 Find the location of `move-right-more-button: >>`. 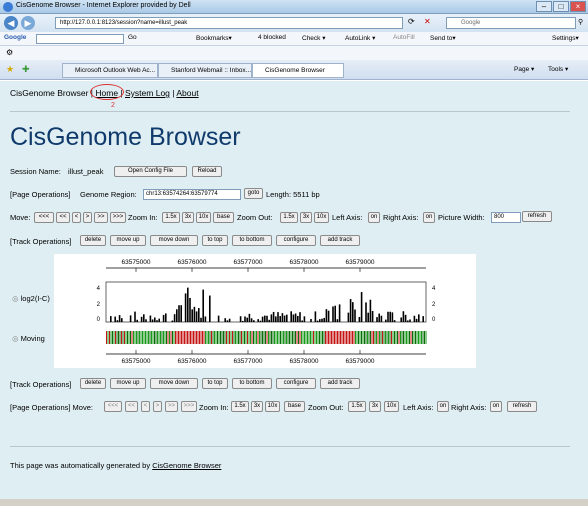

move-right-more-button: >> is located at coordinates (101, 217).